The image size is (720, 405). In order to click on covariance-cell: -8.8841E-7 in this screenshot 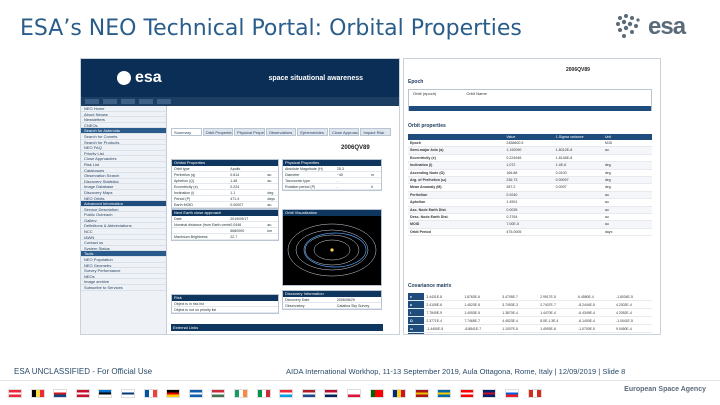, I will do `click(473, 329)`.